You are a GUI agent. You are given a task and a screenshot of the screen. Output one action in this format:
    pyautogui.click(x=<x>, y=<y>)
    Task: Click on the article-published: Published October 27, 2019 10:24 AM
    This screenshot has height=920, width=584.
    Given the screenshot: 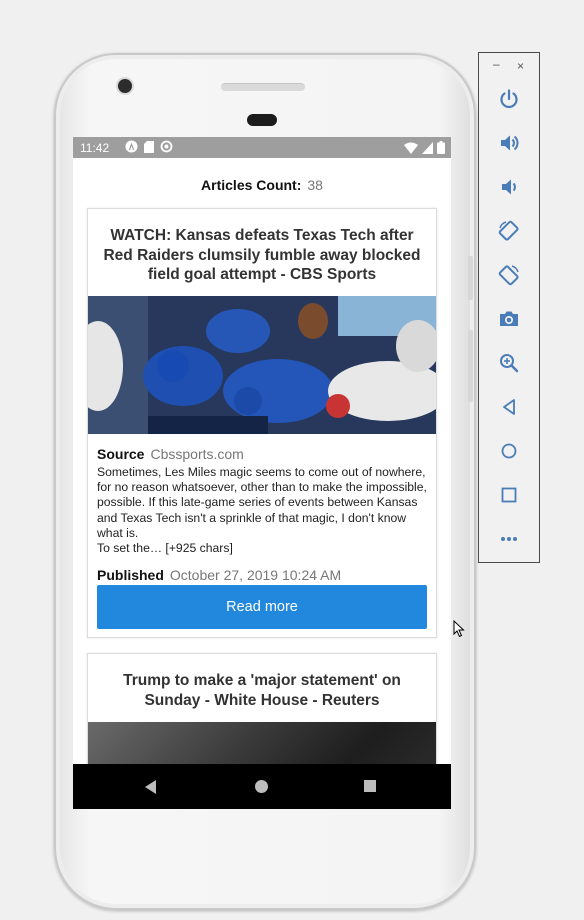 What is the action you would take?
    pyautogui.click(x=219, y=575)
    